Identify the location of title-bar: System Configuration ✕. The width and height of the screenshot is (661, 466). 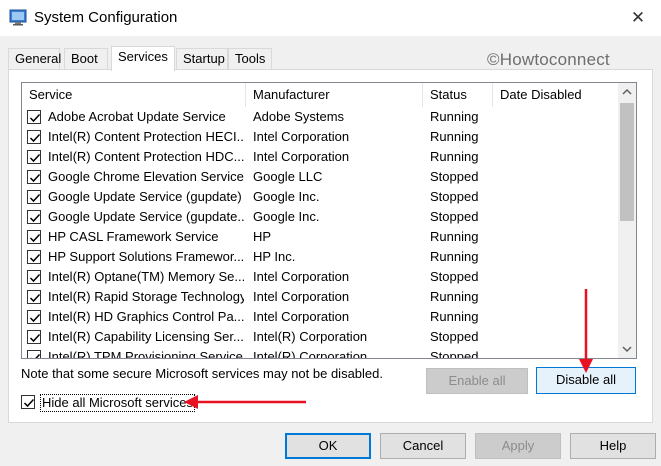
(330, 18).